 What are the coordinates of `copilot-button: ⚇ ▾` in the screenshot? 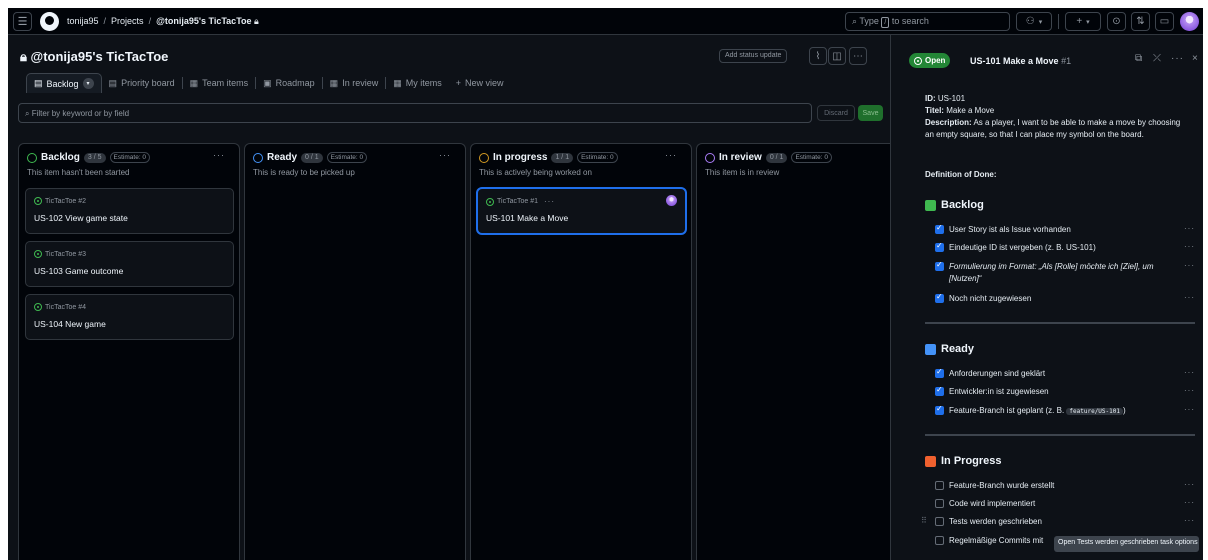 It's located at (1034, 21).